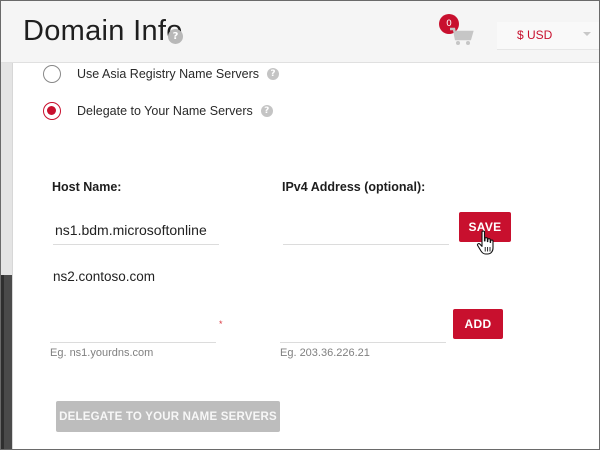 This screenshot has width=600, height=450. I want to click on cart-icon, so click(461, 35).